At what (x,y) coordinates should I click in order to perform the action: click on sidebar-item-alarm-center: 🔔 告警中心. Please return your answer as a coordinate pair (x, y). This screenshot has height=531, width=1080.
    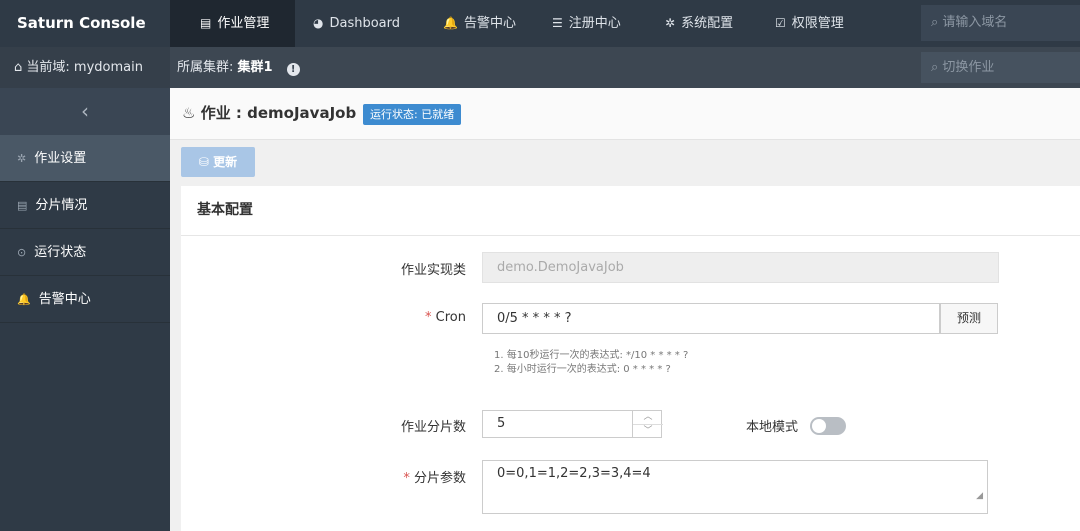
    Looking at the image, I should click on (85, 299).